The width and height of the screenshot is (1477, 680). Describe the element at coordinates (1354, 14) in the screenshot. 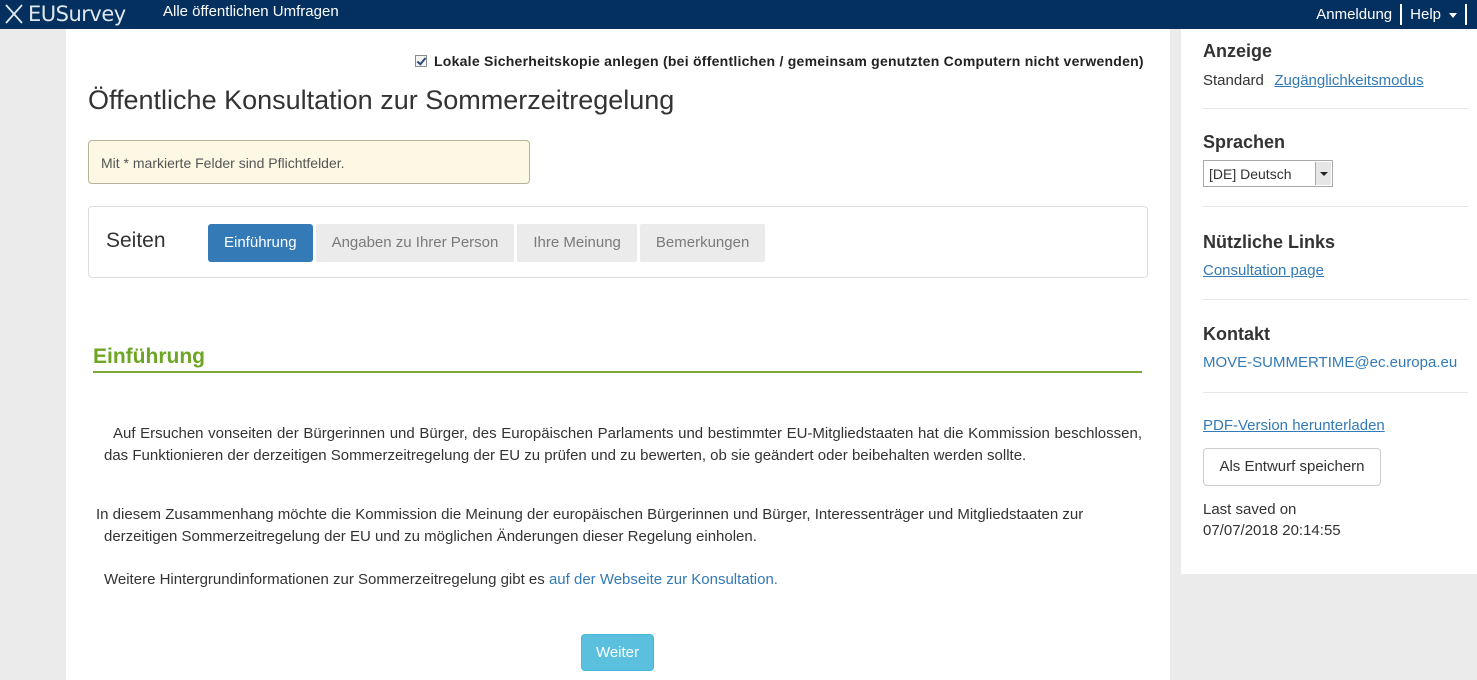

I see `login-link: Anmeldung` at that location.